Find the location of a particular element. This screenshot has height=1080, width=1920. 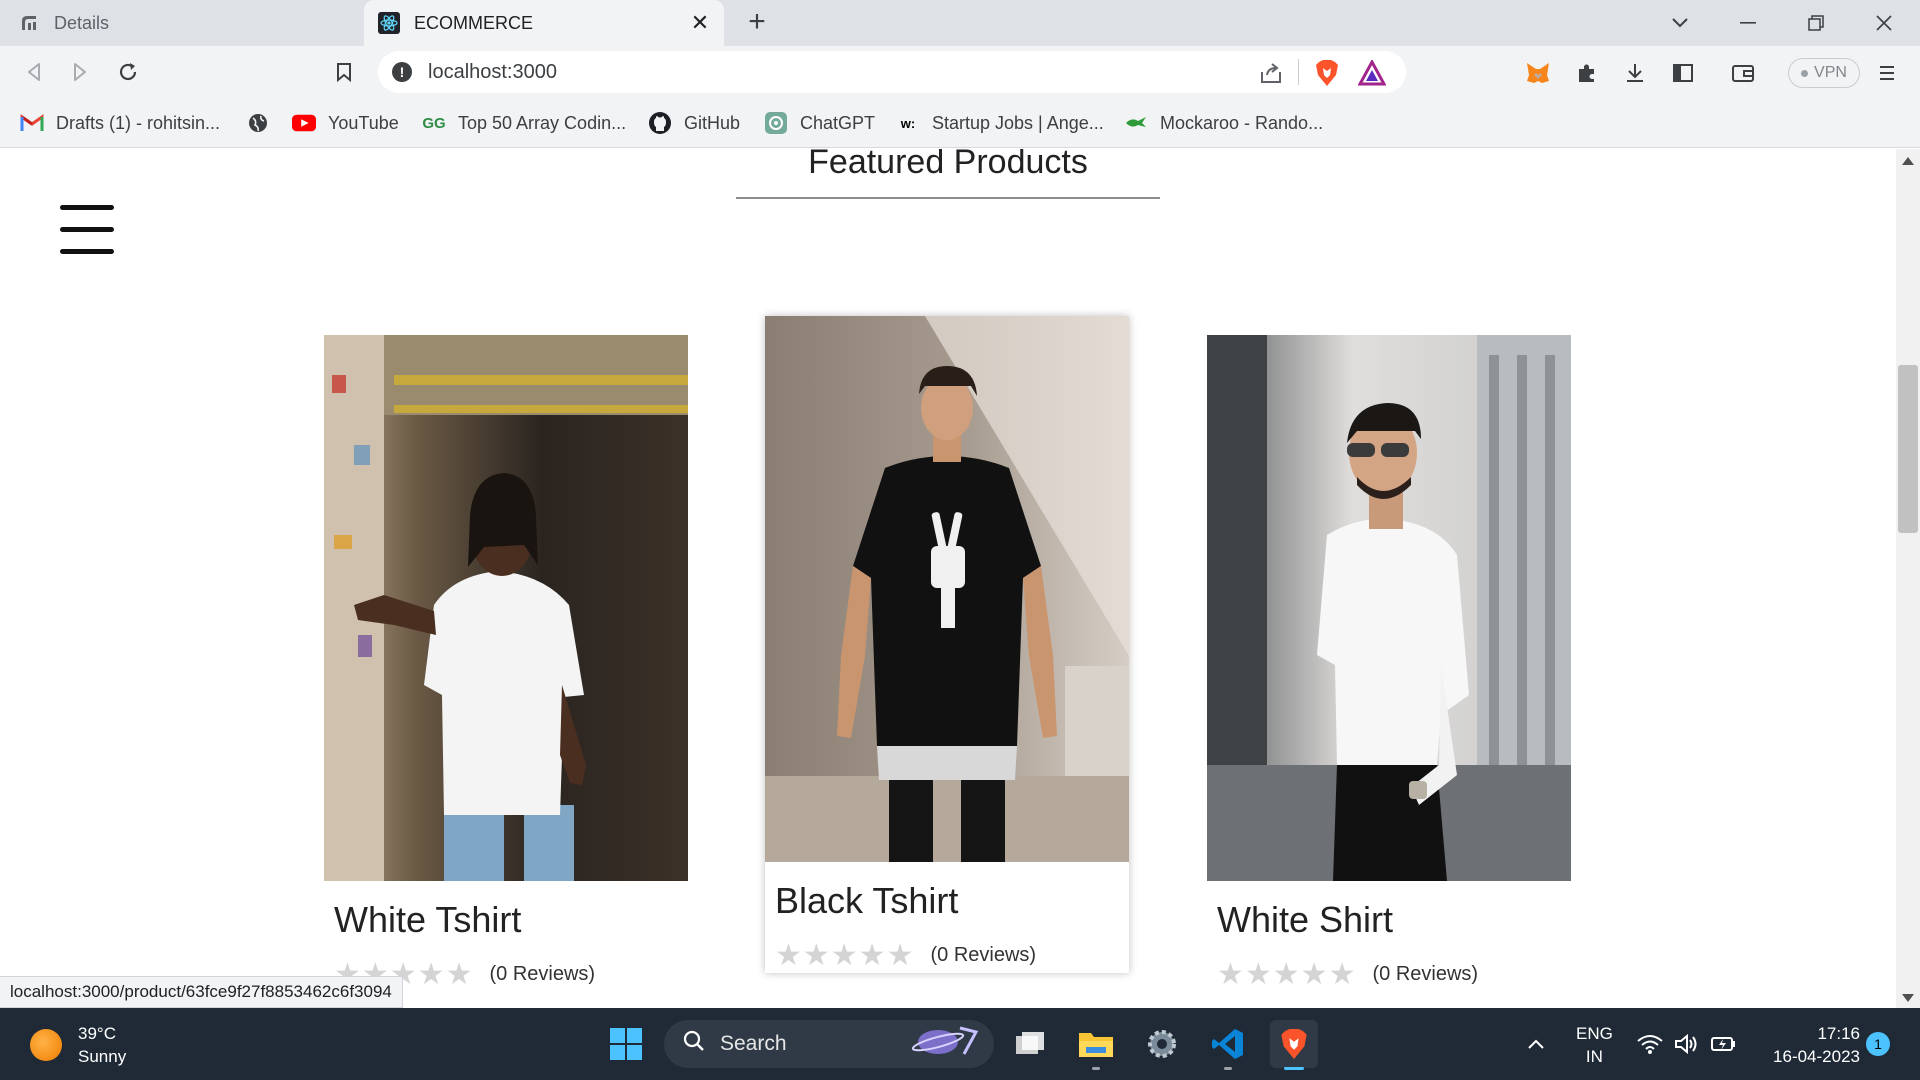

product-rating: ★★★★★ (0 Reviews) is located at coordinates (952, 955).